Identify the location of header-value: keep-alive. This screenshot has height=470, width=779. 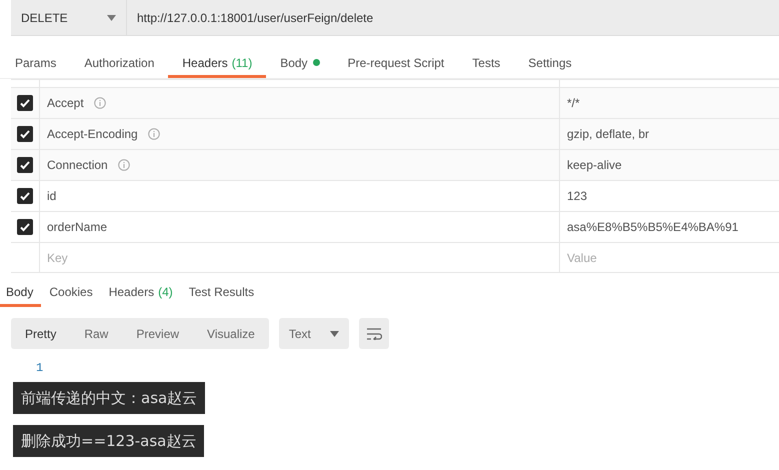
(594, 165).